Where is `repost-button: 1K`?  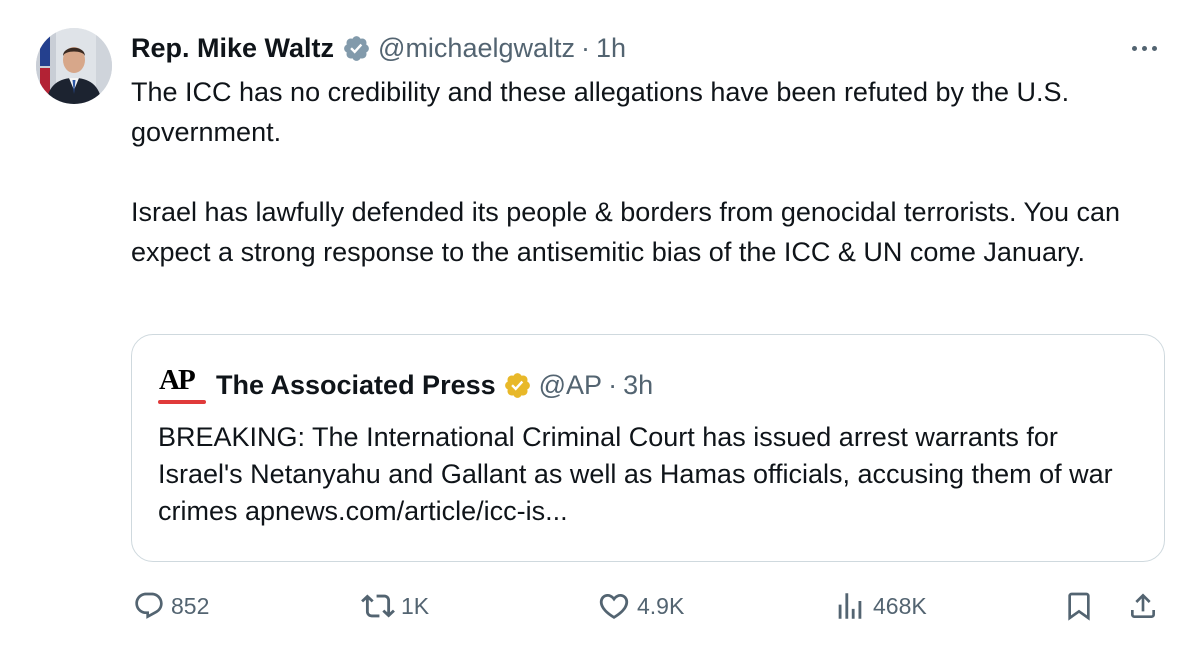
repost-button: 1K is located at coordinates (395, 606).